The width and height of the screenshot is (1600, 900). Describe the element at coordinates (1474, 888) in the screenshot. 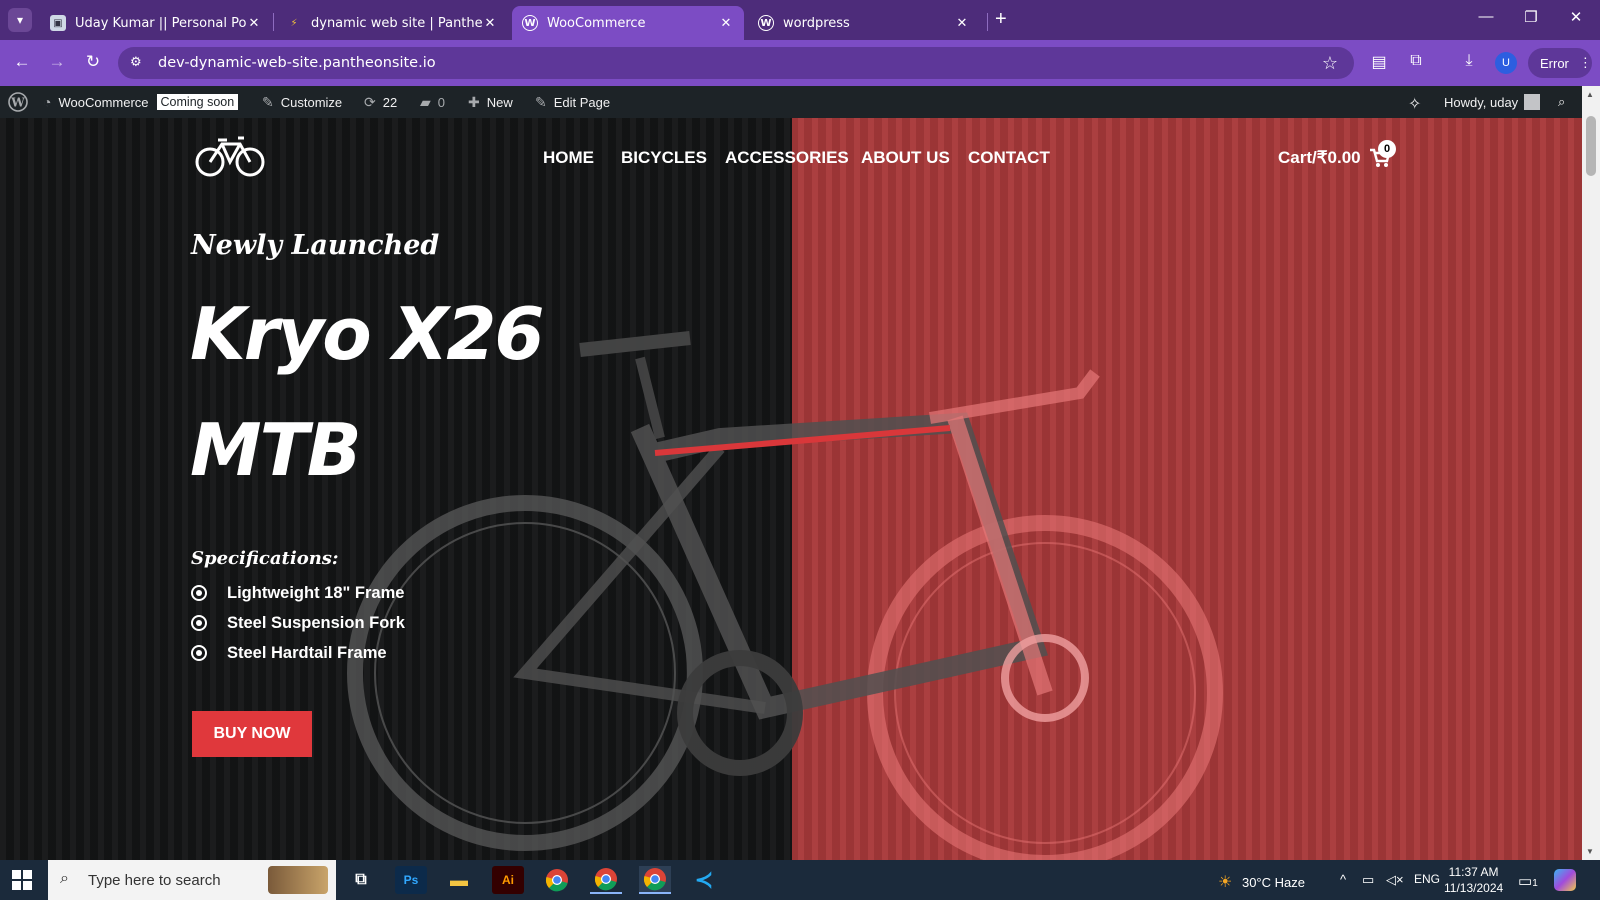

I see `clock-date: 11/13/2024` at that location.